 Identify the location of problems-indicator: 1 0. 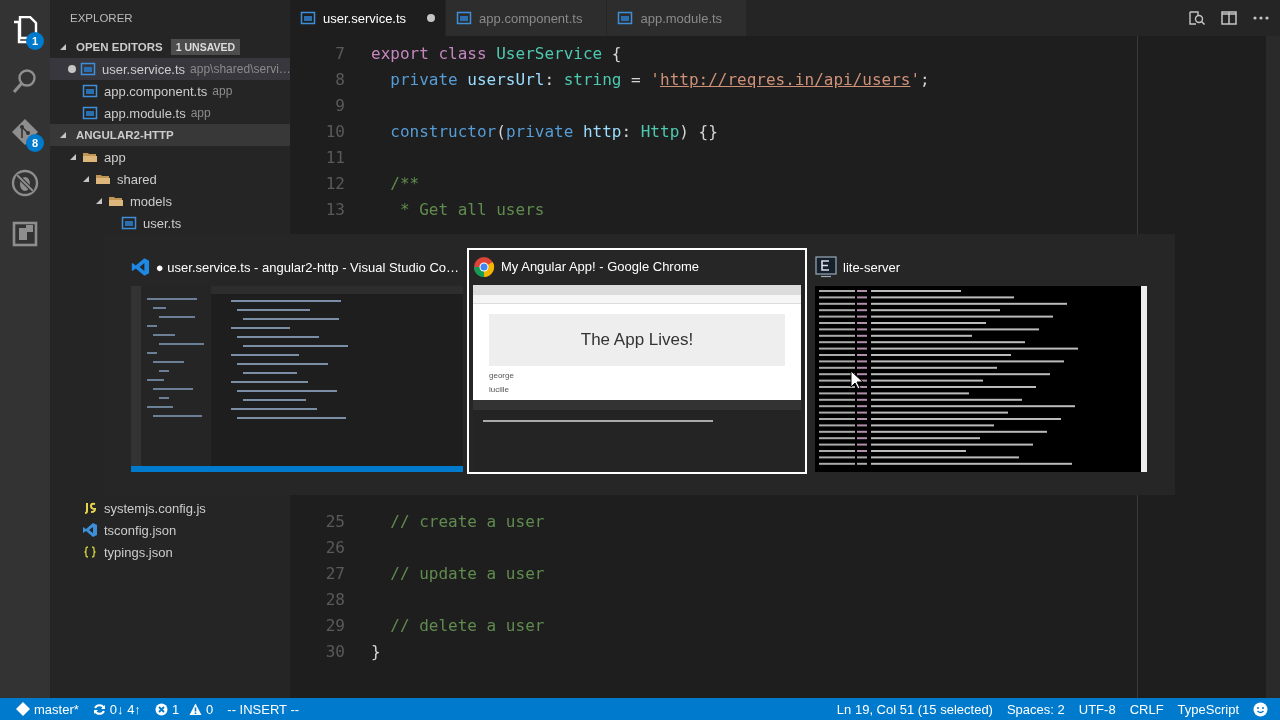
(184, 709).